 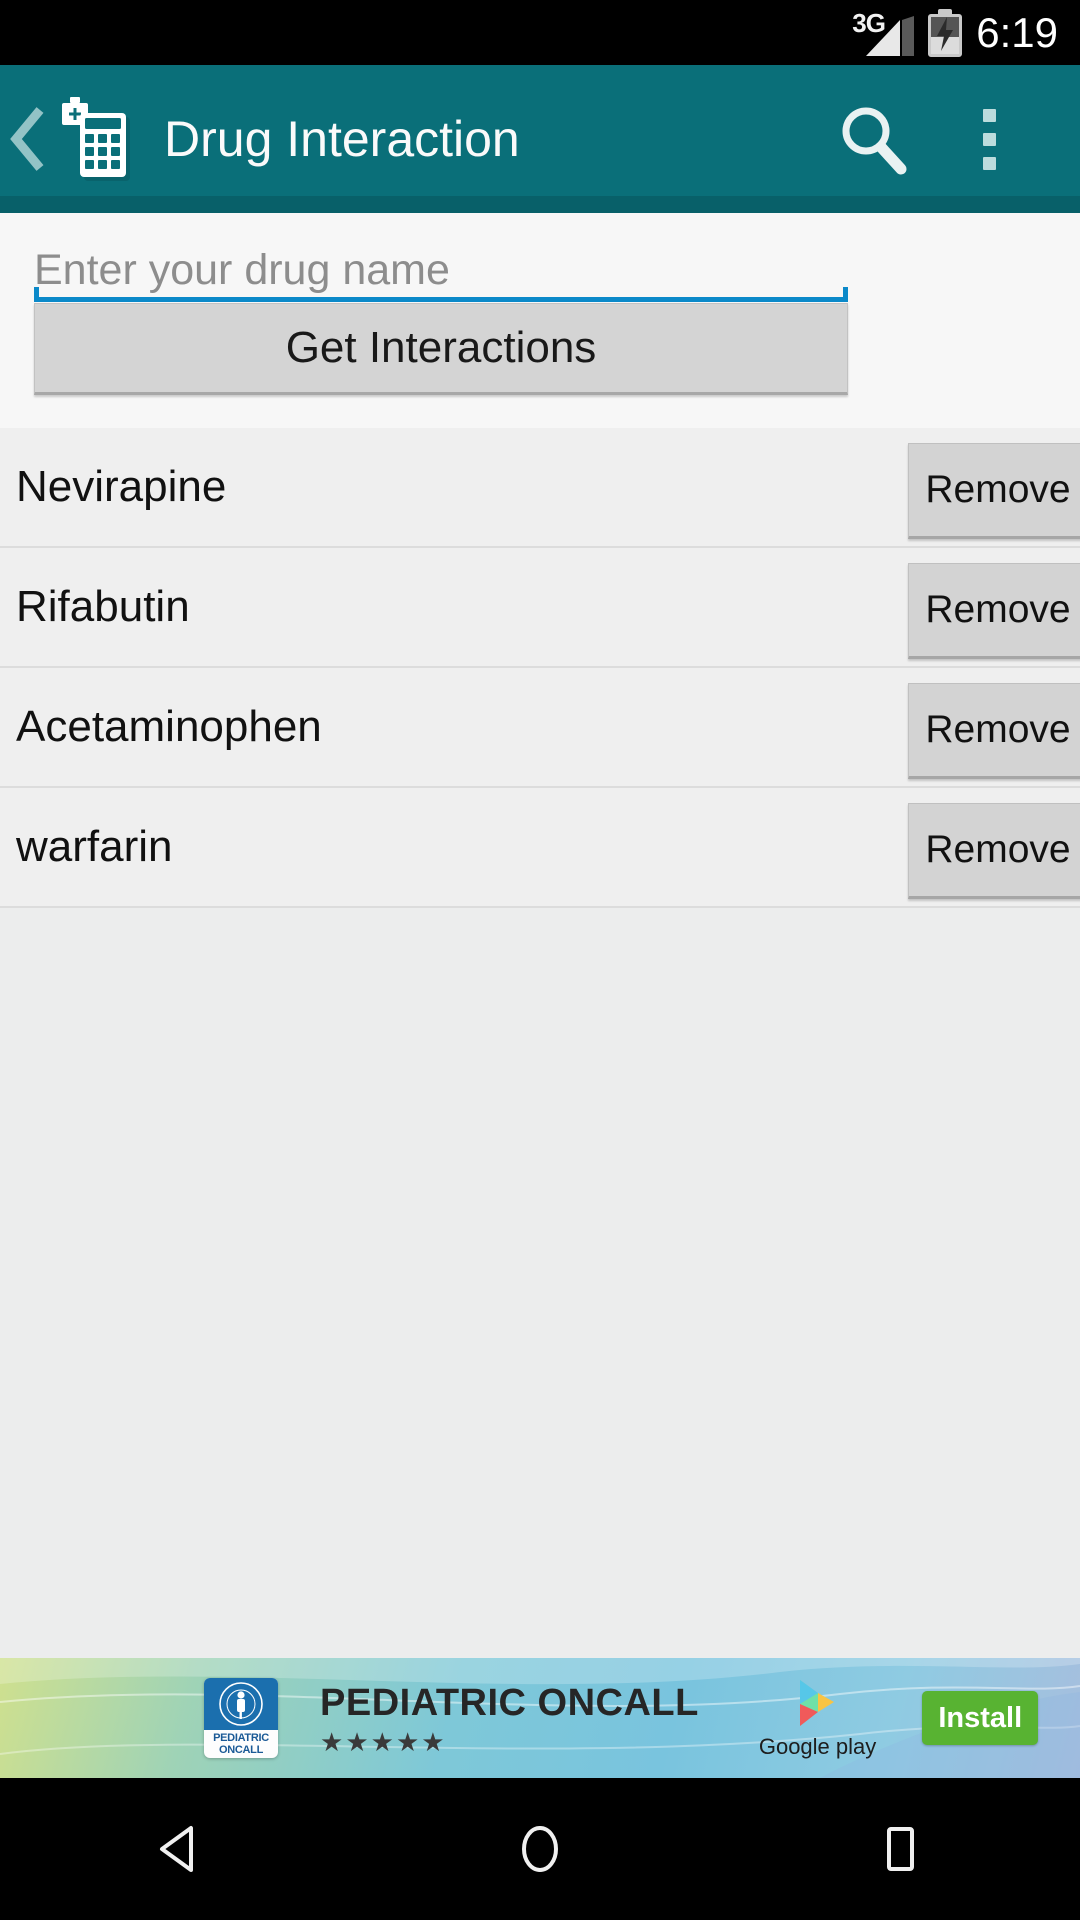 I want to click on status-bar-icons: 3G 6:19, so click(x=955, y=32).